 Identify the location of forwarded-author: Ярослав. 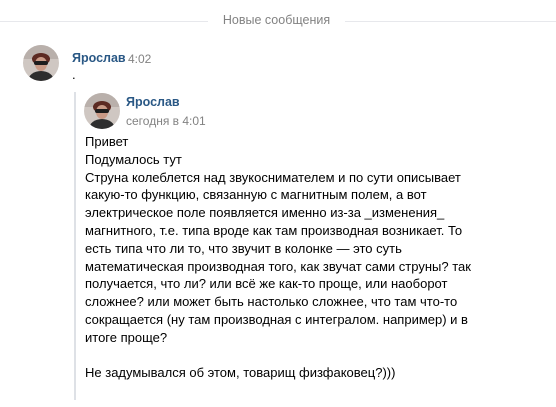
(153, 102).